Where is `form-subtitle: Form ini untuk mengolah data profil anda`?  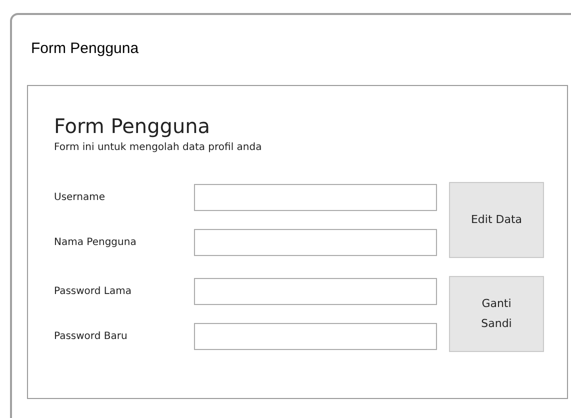 form-subtitle: Form ini untuk mengolah data profil anda is located at coordinates (158, 148).